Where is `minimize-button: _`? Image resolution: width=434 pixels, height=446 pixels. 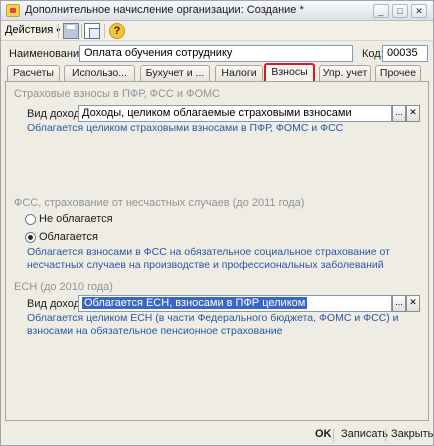 minimize-button: _ is located at coordinates (381, 11).